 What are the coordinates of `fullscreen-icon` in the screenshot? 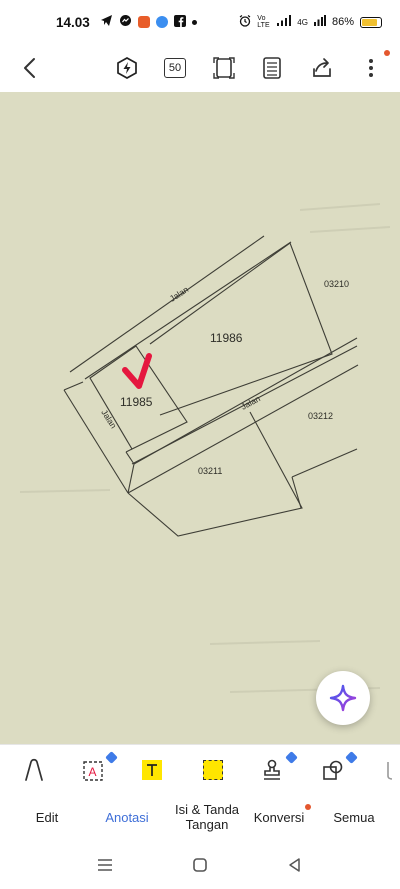 It's located at (224, 68).